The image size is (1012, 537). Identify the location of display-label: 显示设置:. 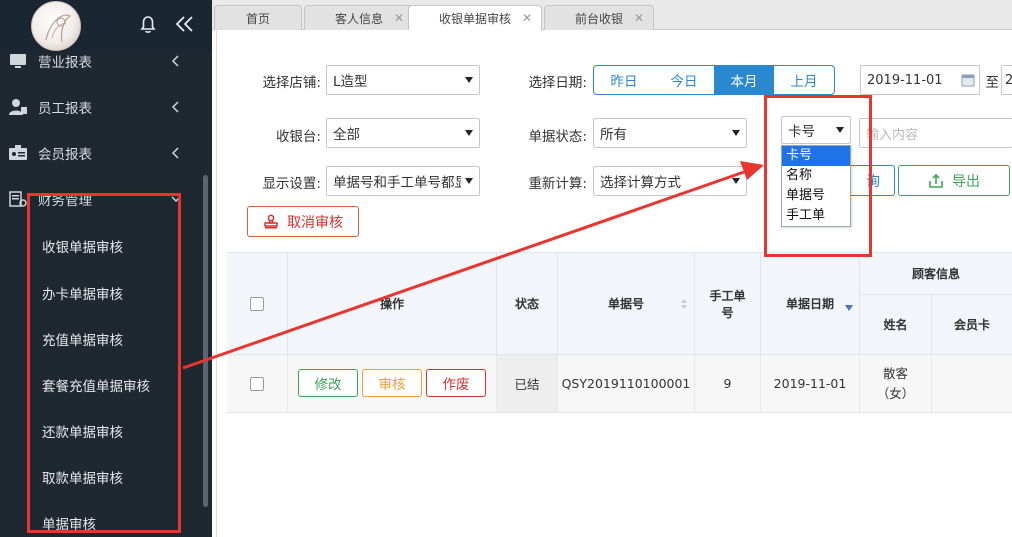
(291, 184).